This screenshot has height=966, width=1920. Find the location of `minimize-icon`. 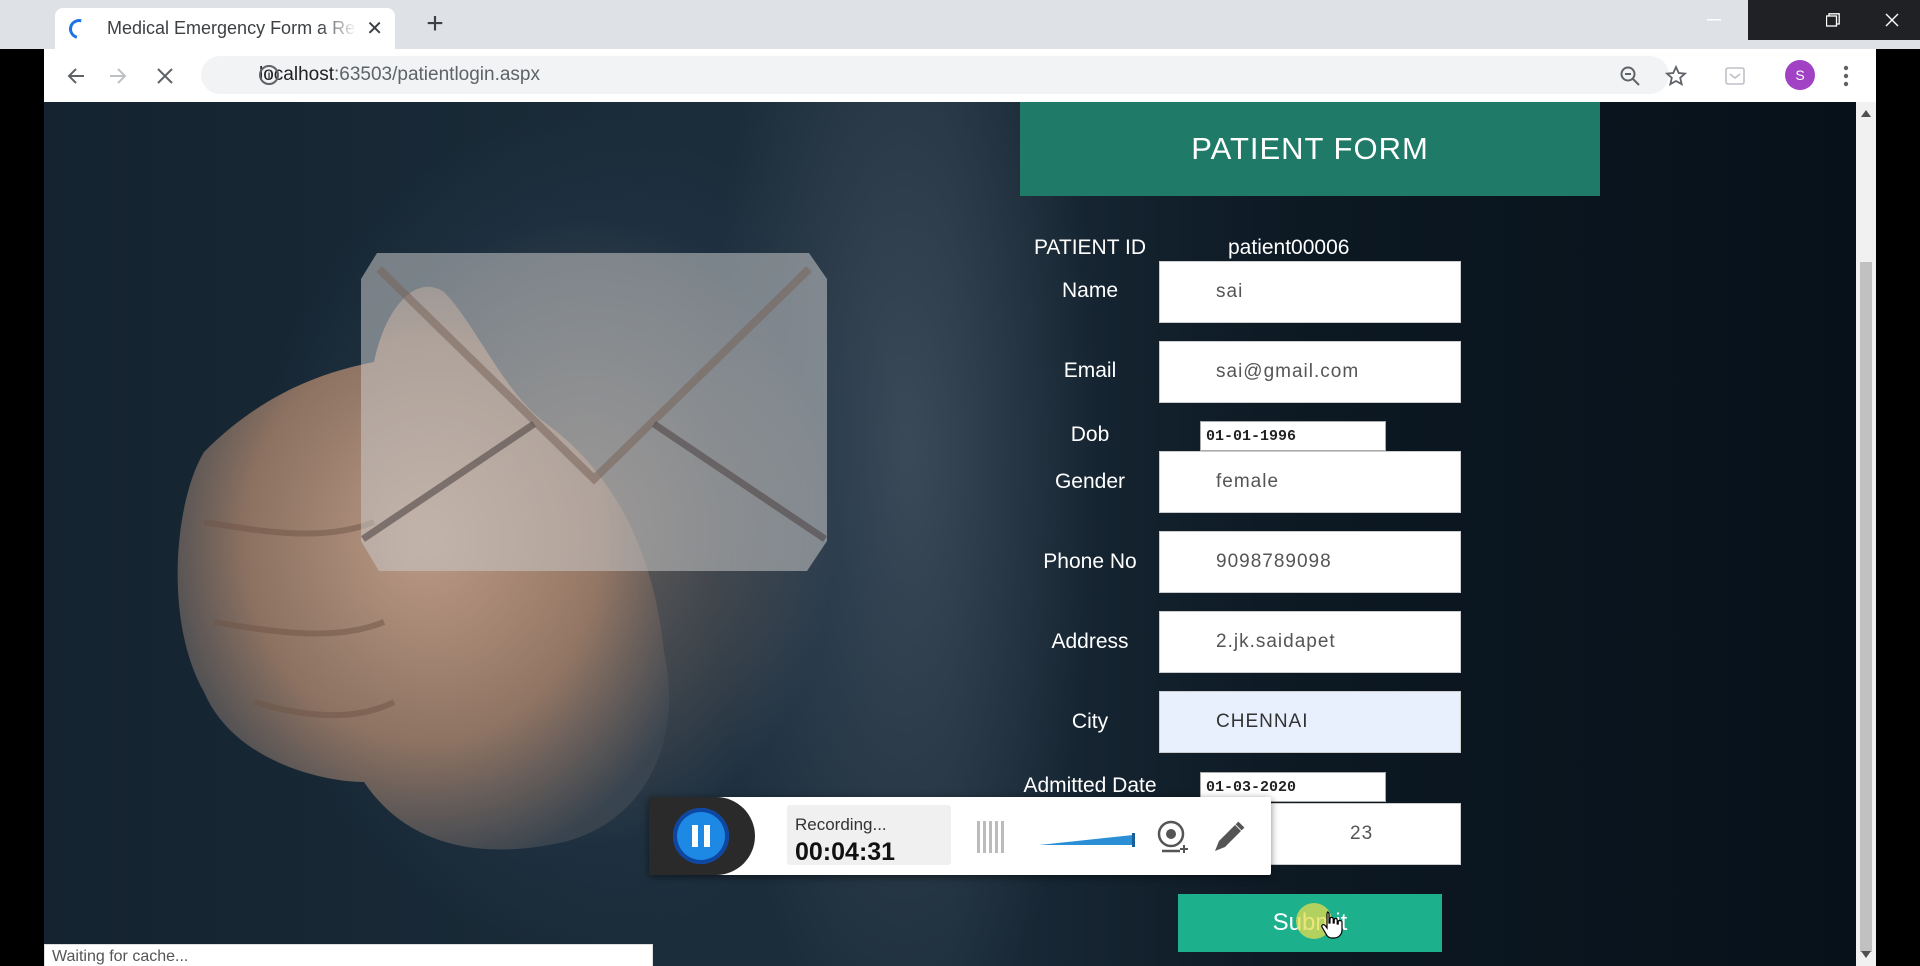

minimize-icon is located at coordinates (1713, 20).